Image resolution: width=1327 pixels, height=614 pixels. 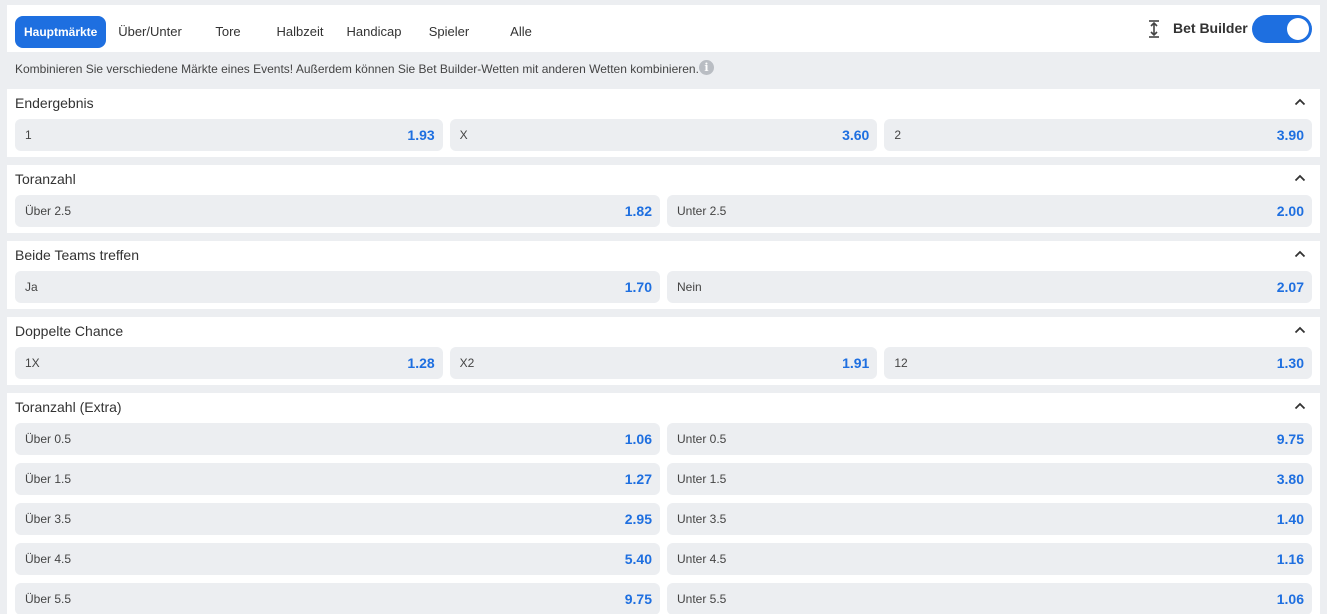 What do you see at coordinates (229, 135) in the screenshot?
I see `odds-button: 1 1.93` at bounding box center [229, 135].